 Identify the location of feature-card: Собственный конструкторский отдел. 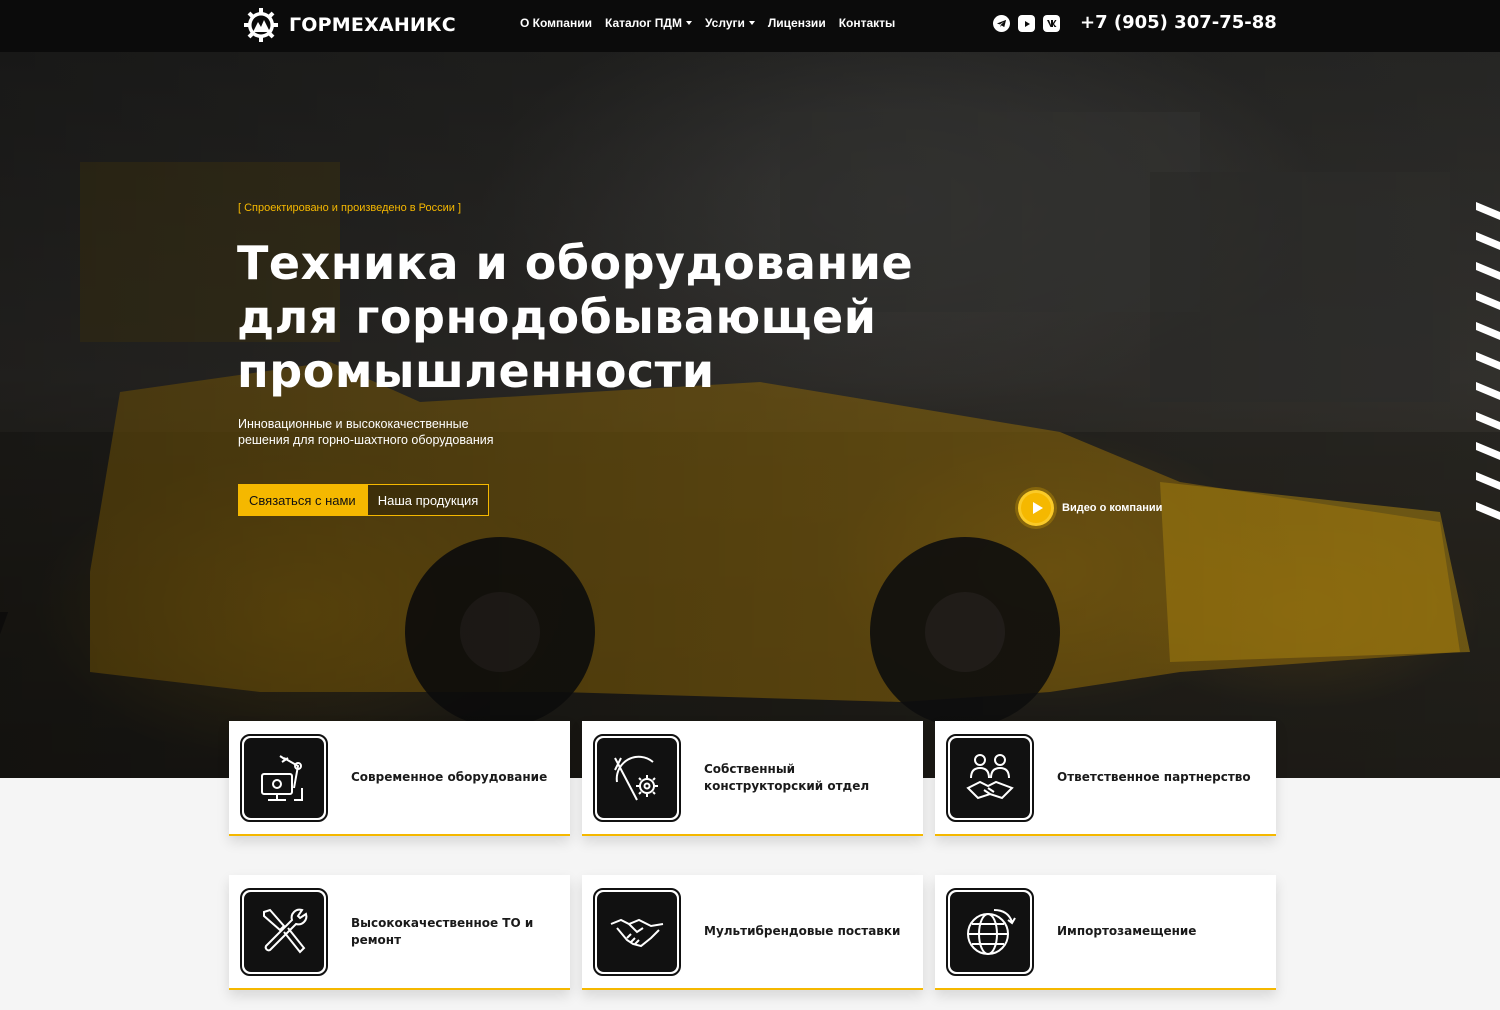
(752, 778).